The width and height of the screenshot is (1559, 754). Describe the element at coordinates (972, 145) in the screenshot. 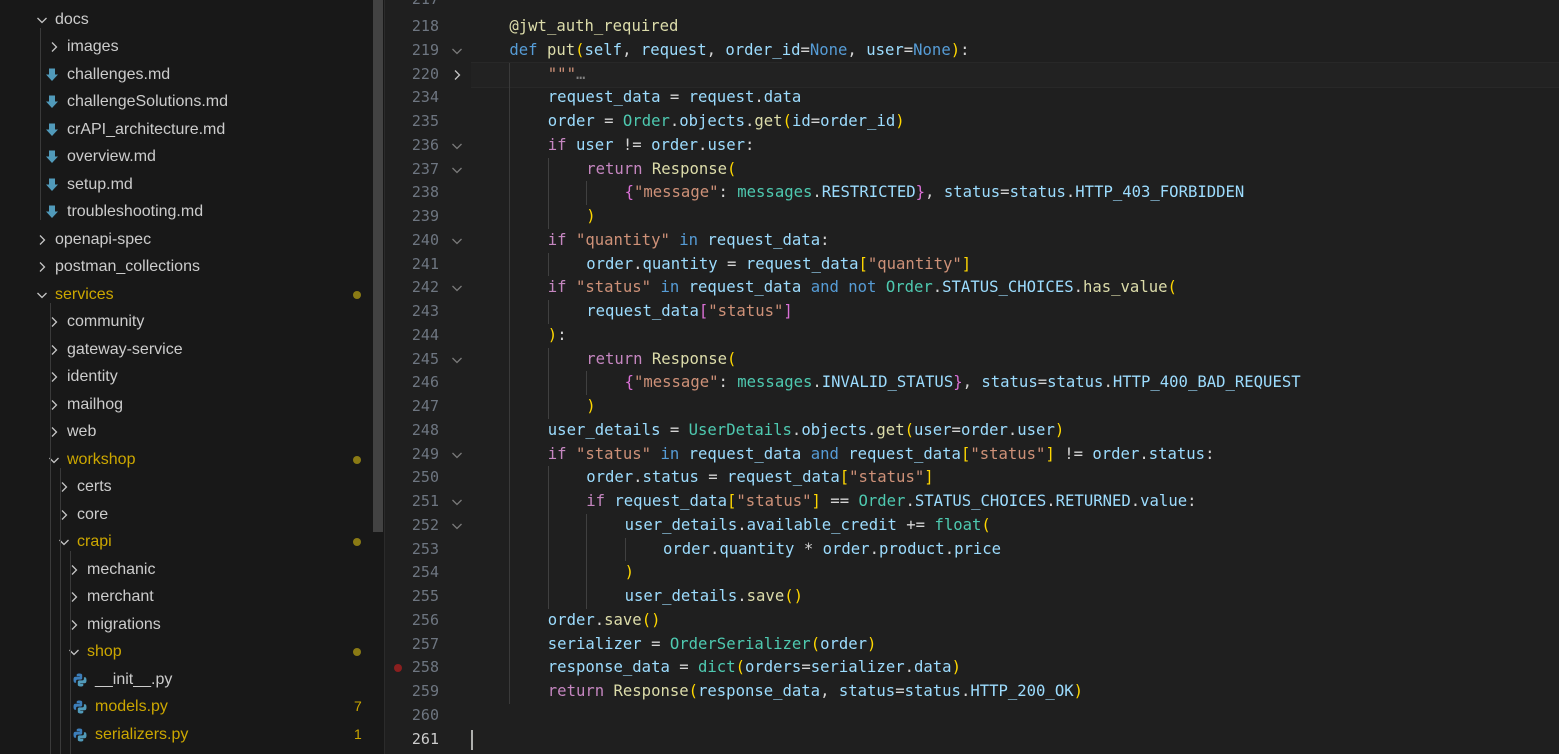

I see `code-line: 236 if user != order.user:` at that location.